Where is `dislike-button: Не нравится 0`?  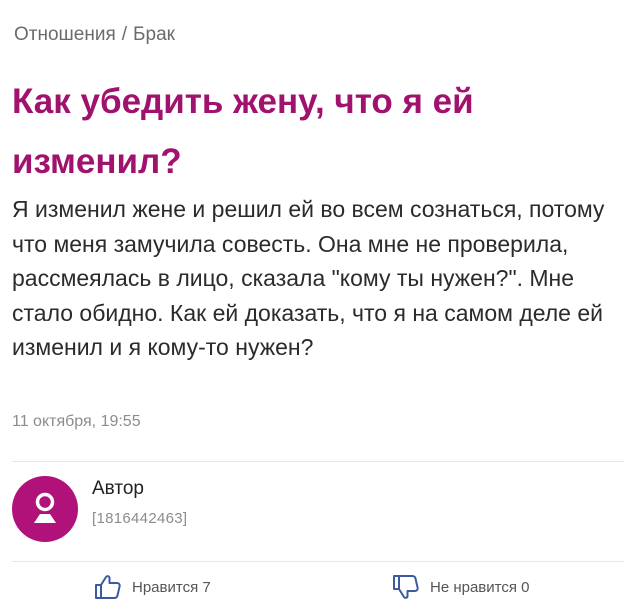 dislike-button: Не нравится 0 is located at coordinates (461, 587).